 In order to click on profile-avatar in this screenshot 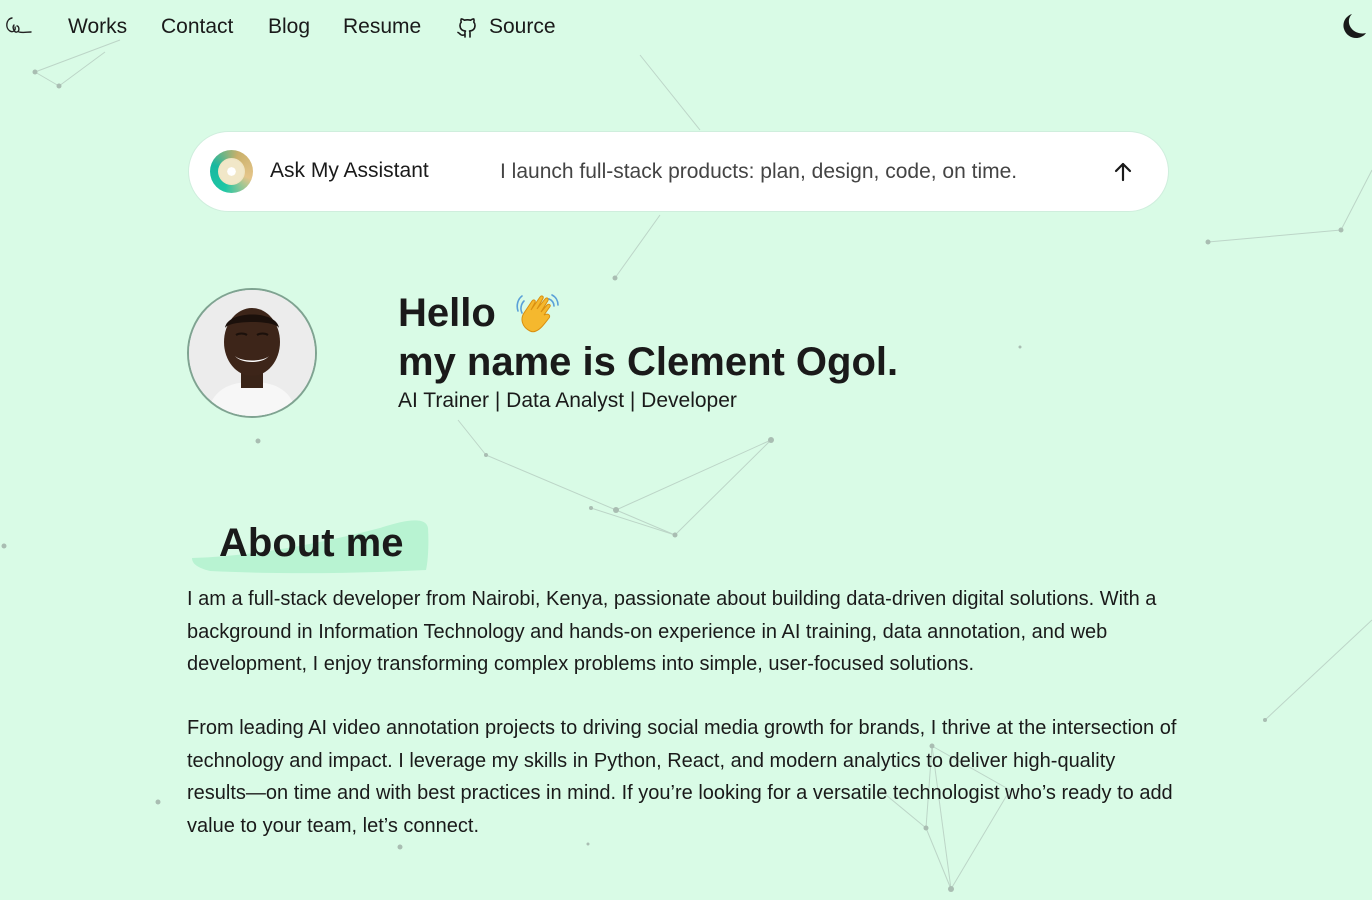, I will do `click(252, 353)`.